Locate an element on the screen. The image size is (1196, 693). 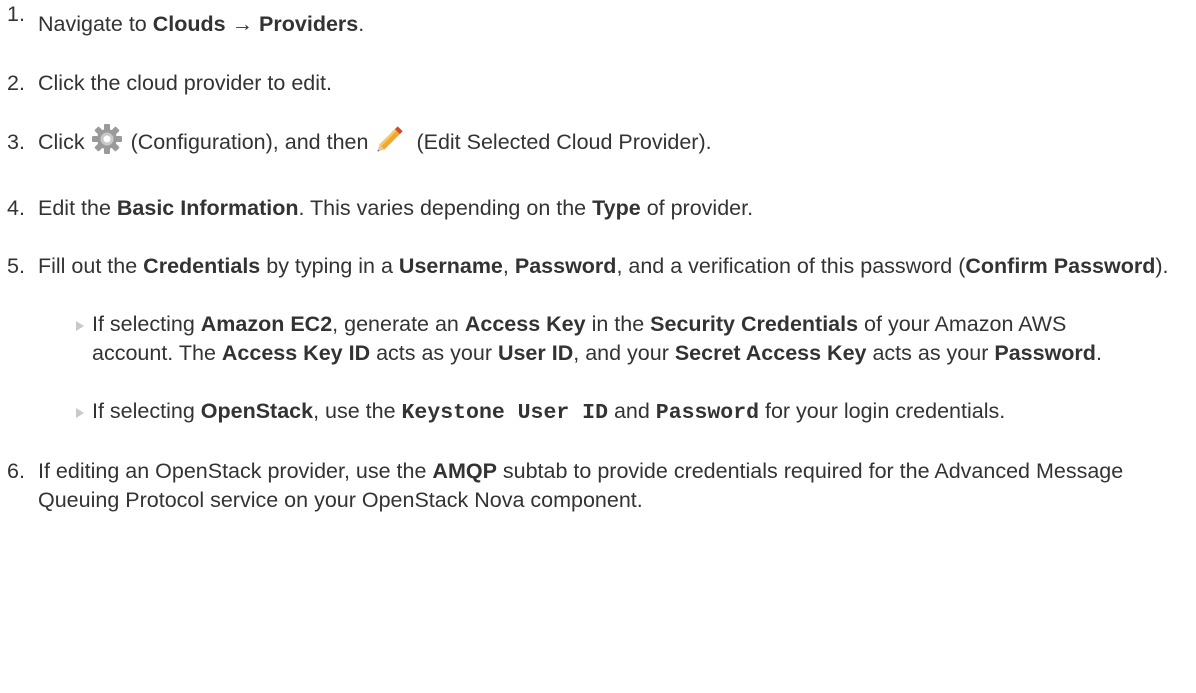
step-text: . is located at coordinates (361, 24).